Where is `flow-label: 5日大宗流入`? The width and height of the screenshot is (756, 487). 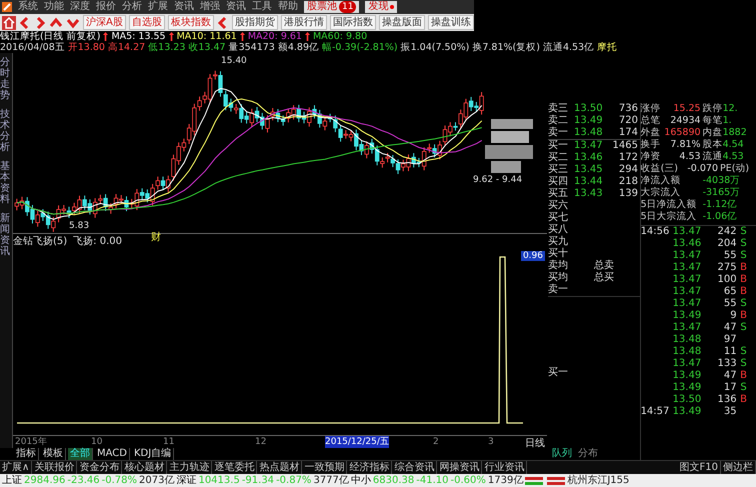 flow-label: 5日大宗流入 is located at coordinates (669, 217).